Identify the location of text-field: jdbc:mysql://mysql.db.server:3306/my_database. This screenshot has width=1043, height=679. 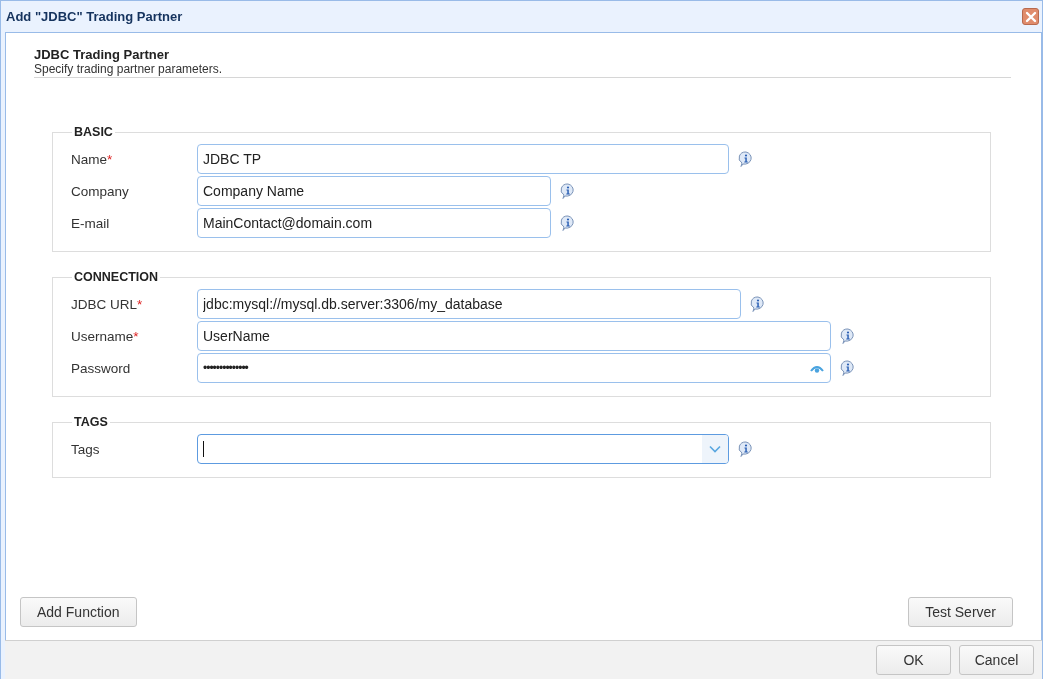
(469, 304).